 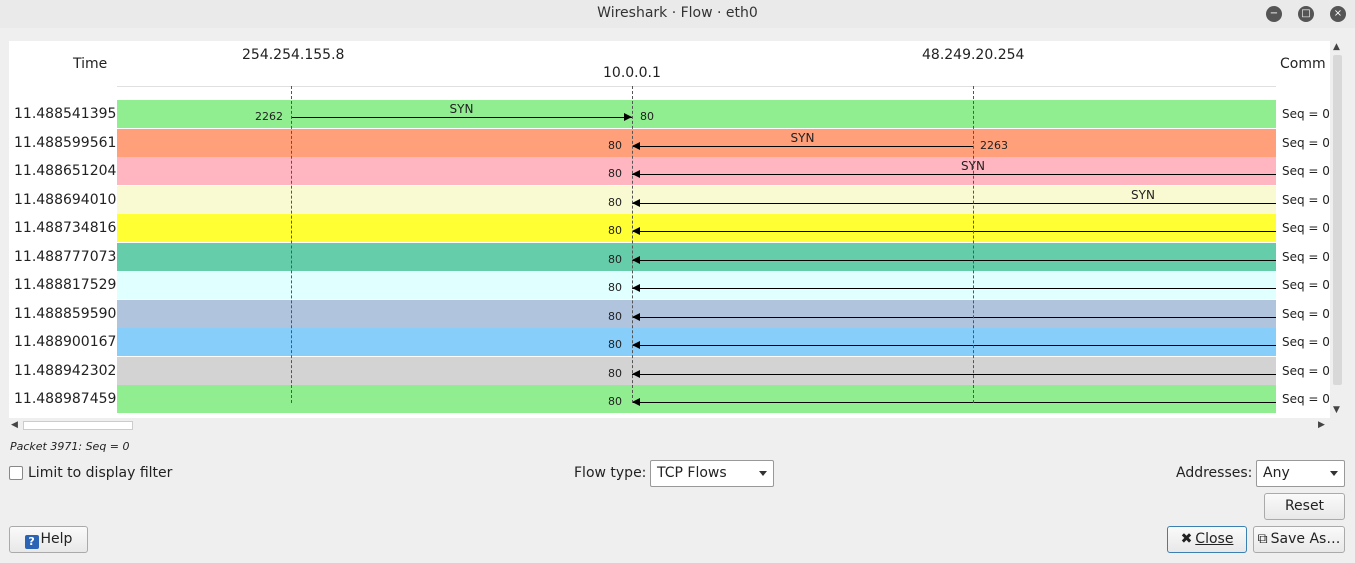 What do you see at coordinates (1214, 539) in the screenshot?
I see `close-button-label: Close` at bounding box center [1214, 539].